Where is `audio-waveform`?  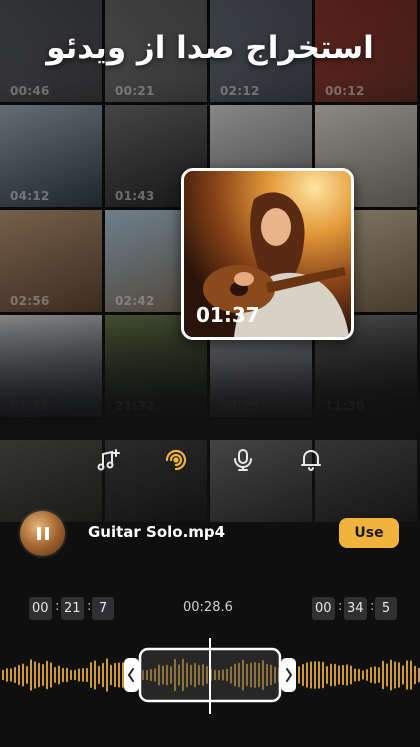 audio-waveform is located at coordinates (210, 676).